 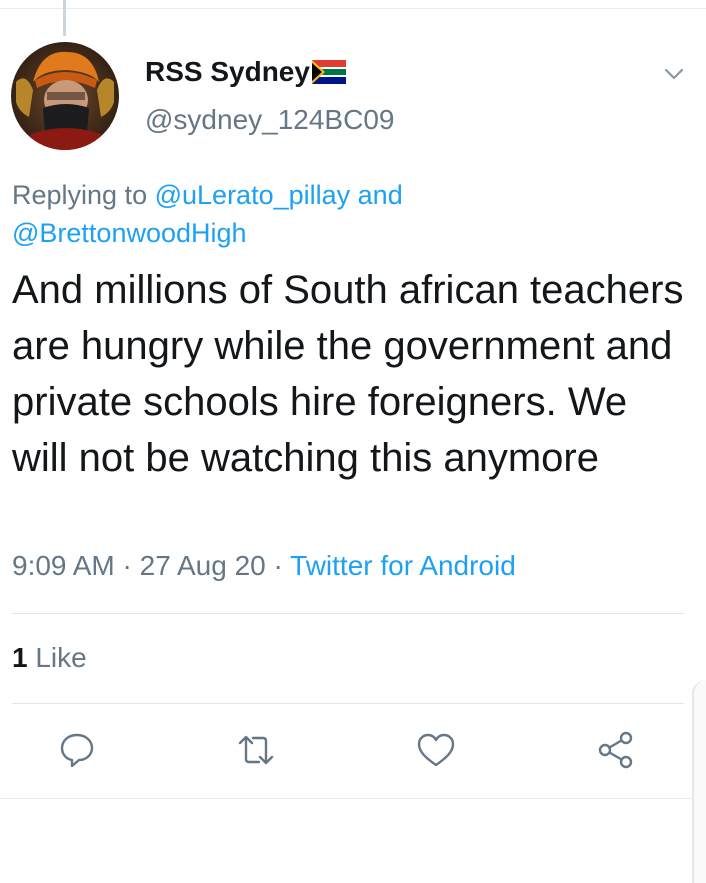 I want to click on like-button, so click(x=436, y=750).